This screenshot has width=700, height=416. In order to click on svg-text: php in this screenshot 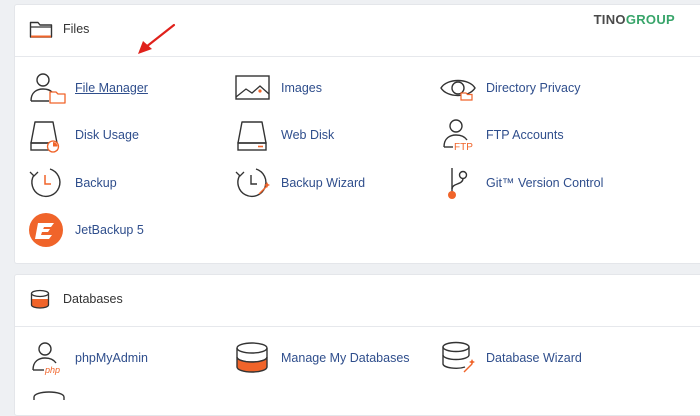, I will do `click(52, 370)`.